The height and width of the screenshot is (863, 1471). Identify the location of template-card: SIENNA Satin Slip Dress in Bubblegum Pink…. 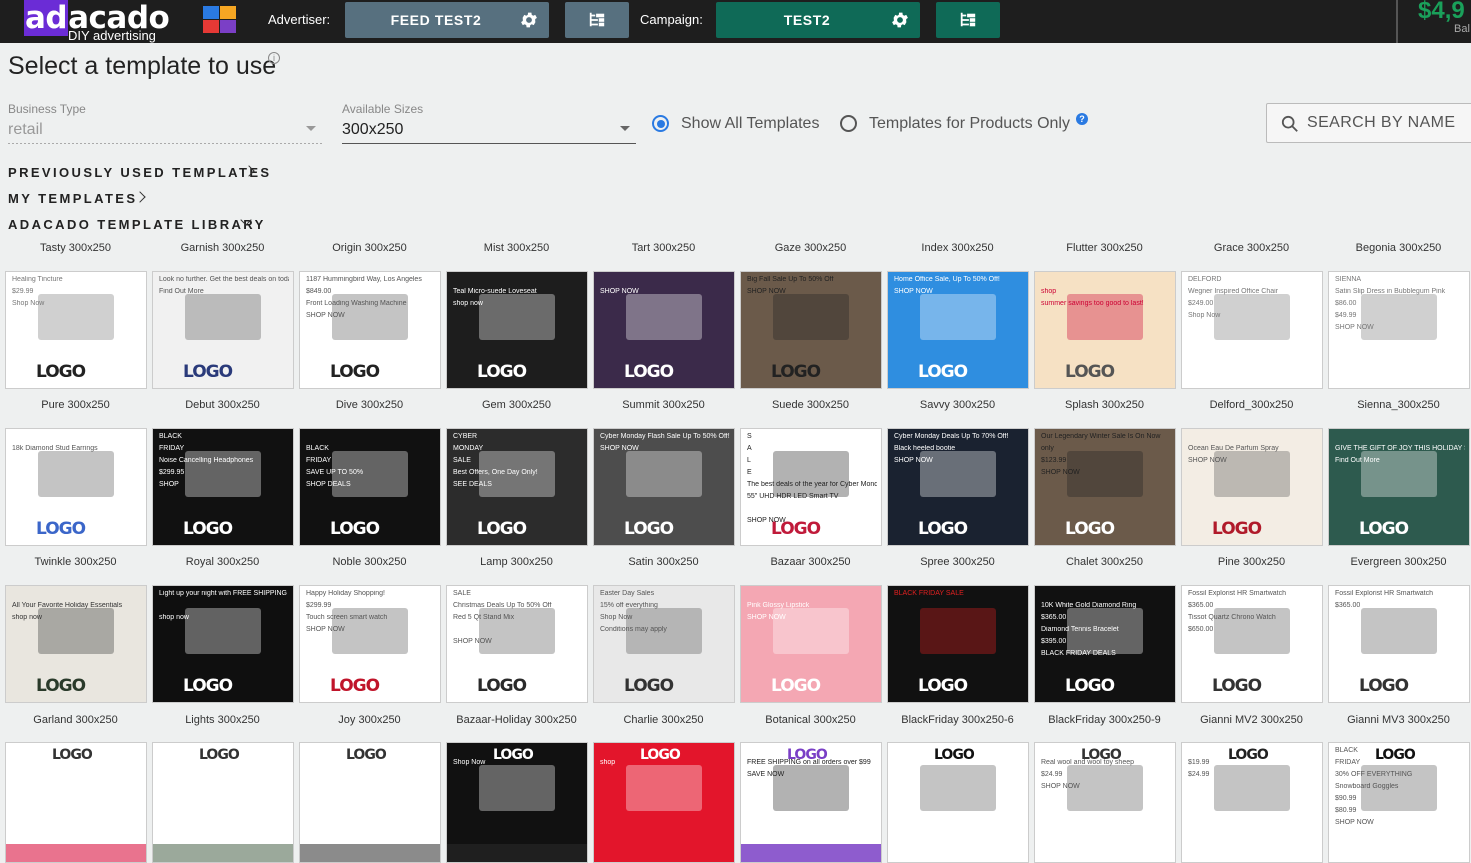
(1399, 330).